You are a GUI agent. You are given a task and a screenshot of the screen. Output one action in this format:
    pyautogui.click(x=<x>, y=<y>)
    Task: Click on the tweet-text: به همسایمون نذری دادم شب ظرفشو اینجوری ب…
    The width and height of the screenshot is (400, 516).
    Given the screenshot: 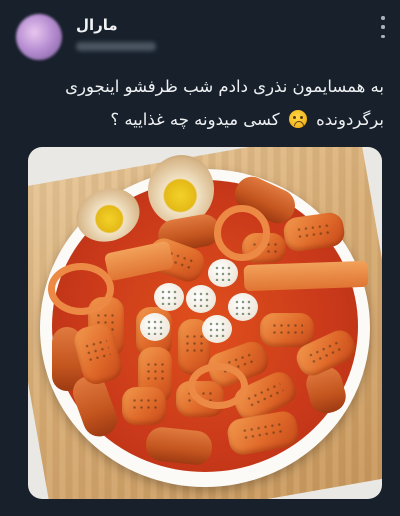 What is the action you would take?
    pyautogui.click(x=199, y=103)
    